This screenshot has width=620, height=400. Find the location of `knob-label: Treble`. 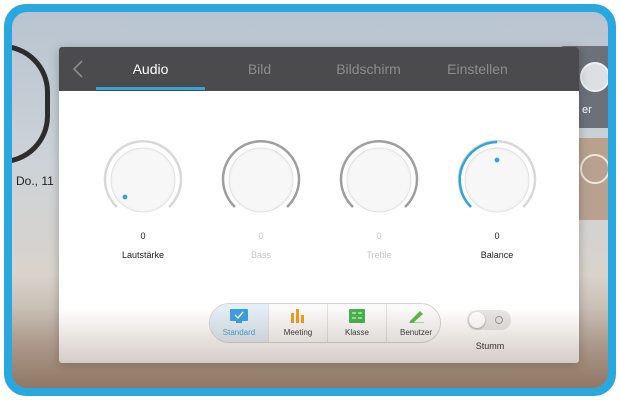

knob-label: Treble is located at coordinates (379, 255).